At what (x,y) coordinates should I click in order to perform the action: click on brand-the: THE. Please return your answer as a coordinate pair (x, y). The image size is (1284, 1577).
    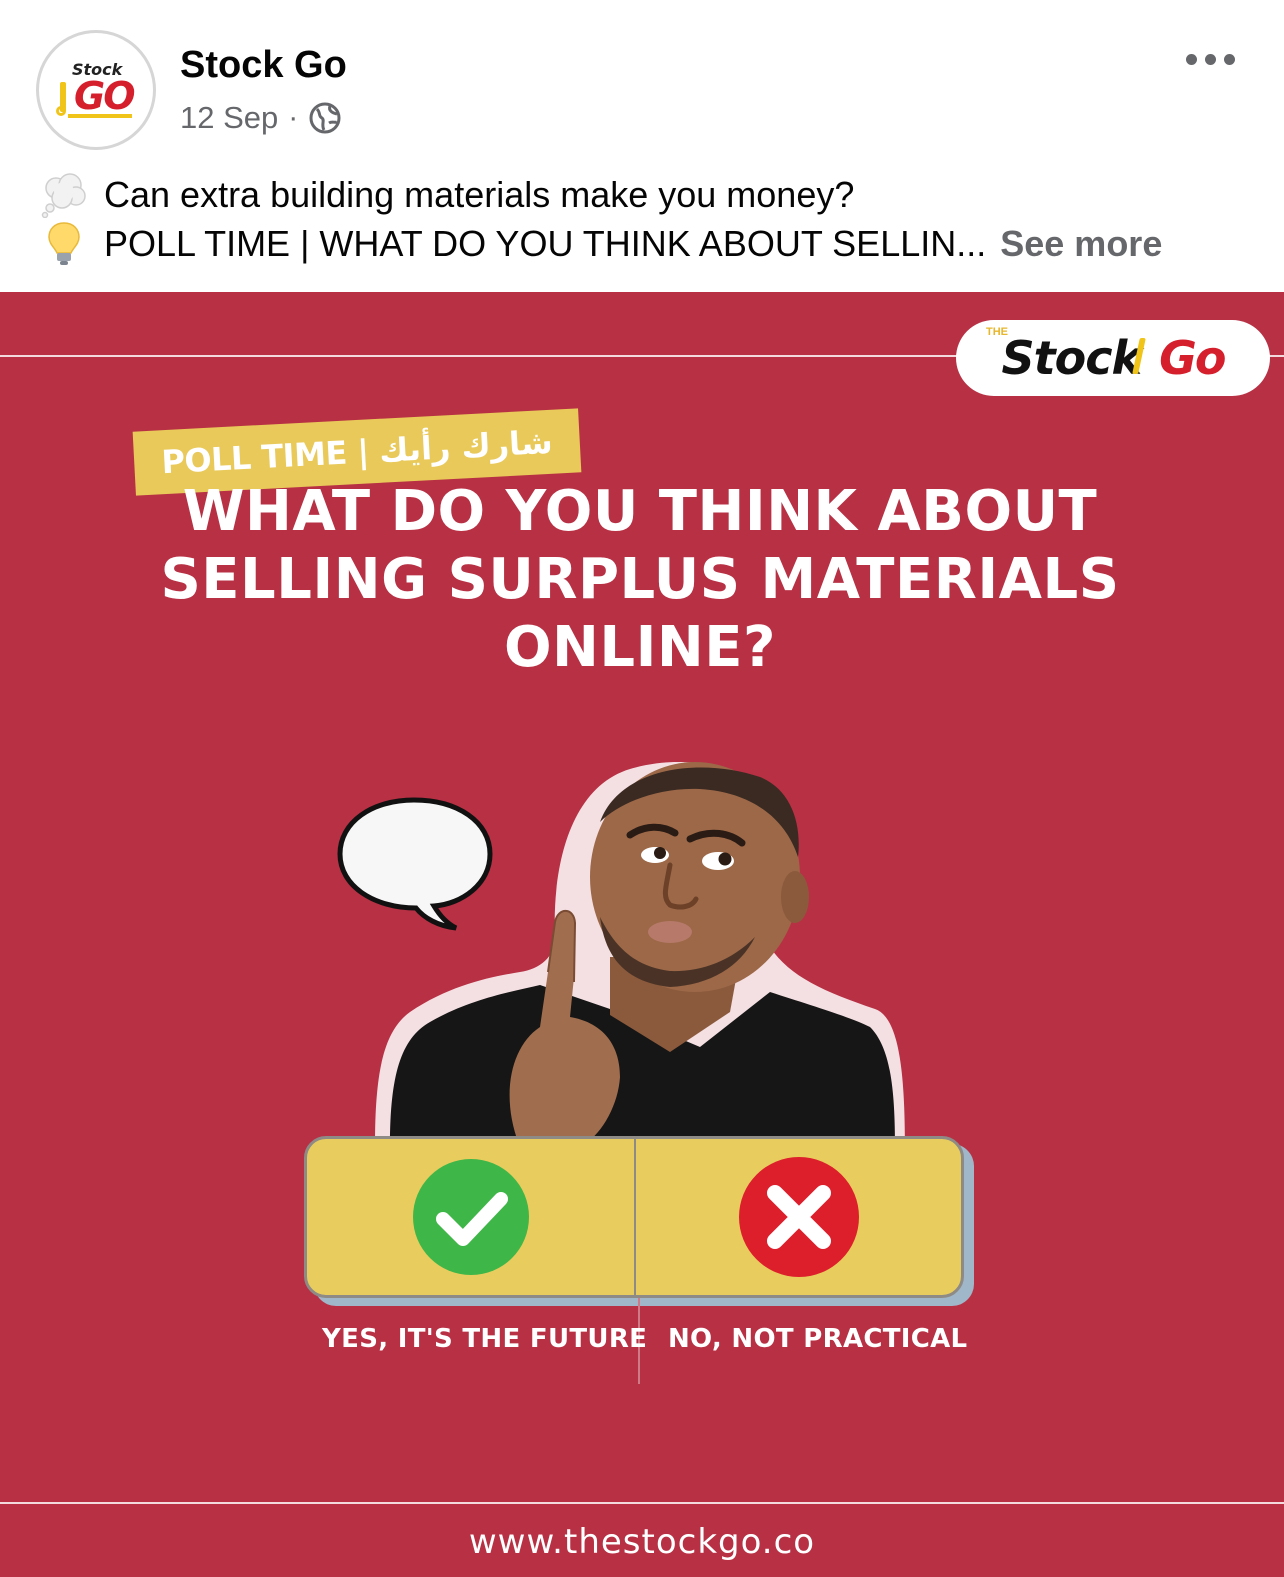
    Looking at the image, I should click on (997, 332).